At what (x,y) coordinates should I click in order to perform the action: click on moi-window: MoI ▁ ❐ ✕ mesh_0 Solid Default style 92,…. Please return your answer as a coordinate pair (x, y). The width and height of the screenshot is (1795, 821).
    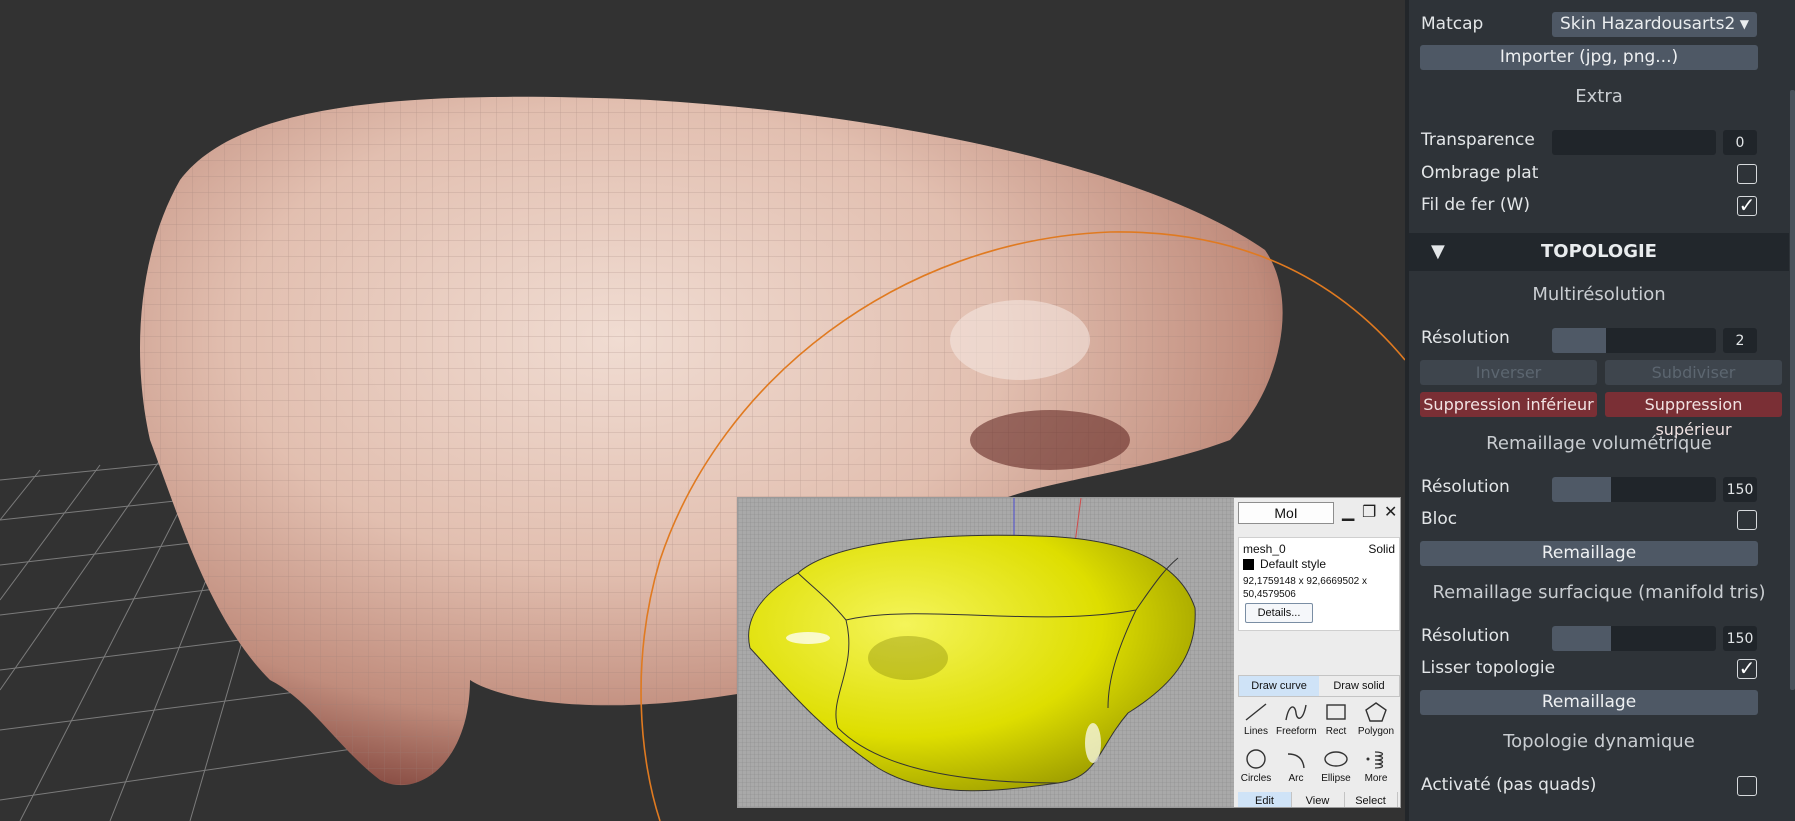
    Looking at the image, I should click on (1069, 652).